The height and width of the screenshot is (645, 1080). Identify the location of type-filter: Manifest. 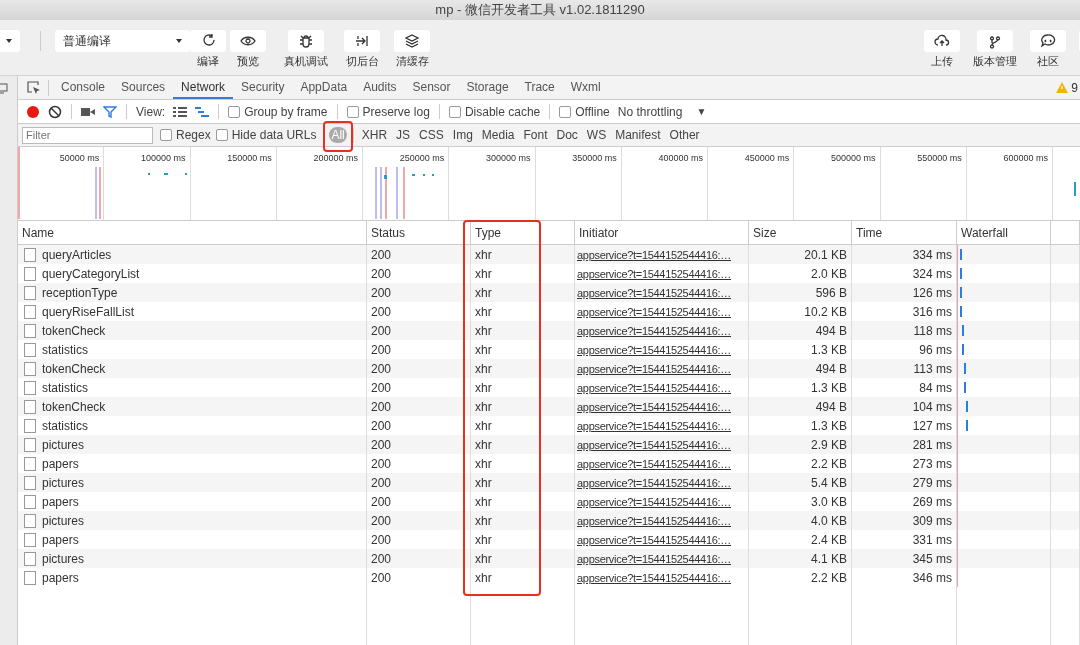
(638, 135).